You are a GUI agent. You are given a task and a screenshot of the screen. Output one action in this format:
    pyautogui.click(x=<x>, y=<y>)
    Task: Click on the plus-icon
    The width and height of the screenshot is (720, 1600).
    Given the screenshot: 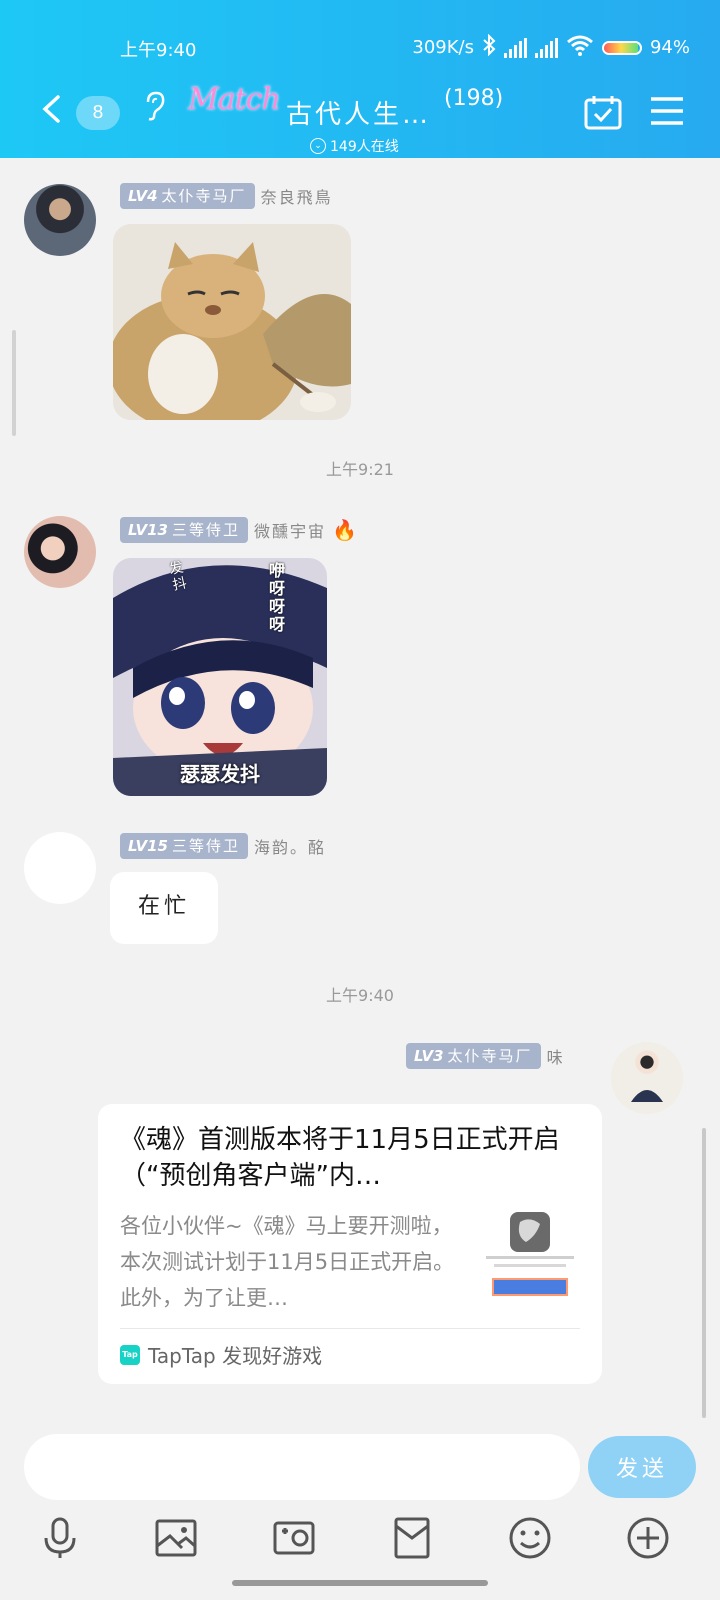 What is the action you would take?
    pyautogui.click(x=648, y=1538)
    